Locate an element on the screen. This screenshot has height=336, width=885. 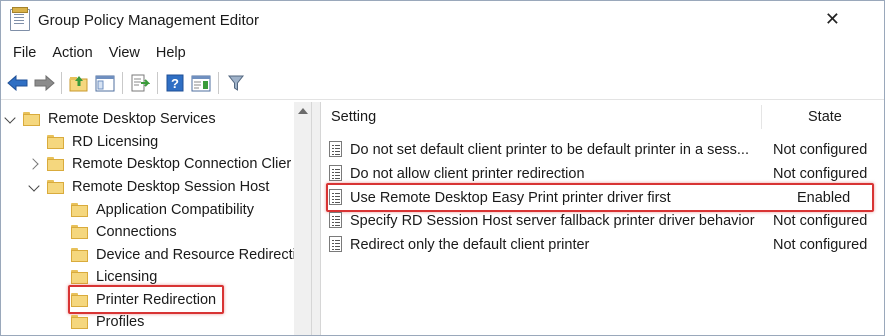
up-folder-icon is located at coordinates (79, 83).